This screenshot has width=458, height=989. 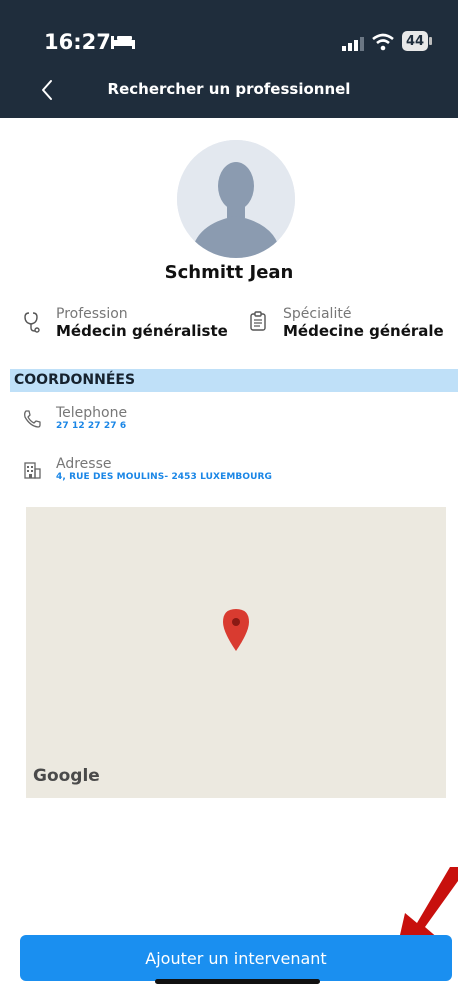 I want to click on profession-value: Médecin généraliste, so click(x=142, y=331).